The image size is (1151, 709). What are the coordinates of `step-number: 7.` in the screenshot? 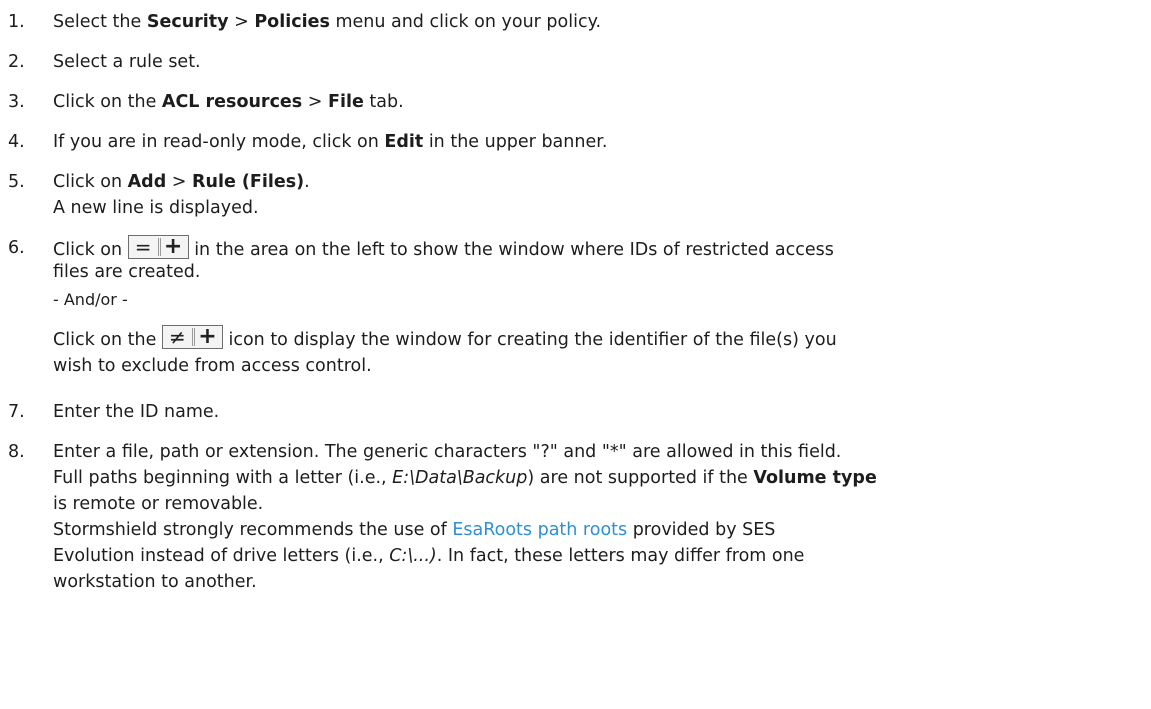 It's located at (16, 412).